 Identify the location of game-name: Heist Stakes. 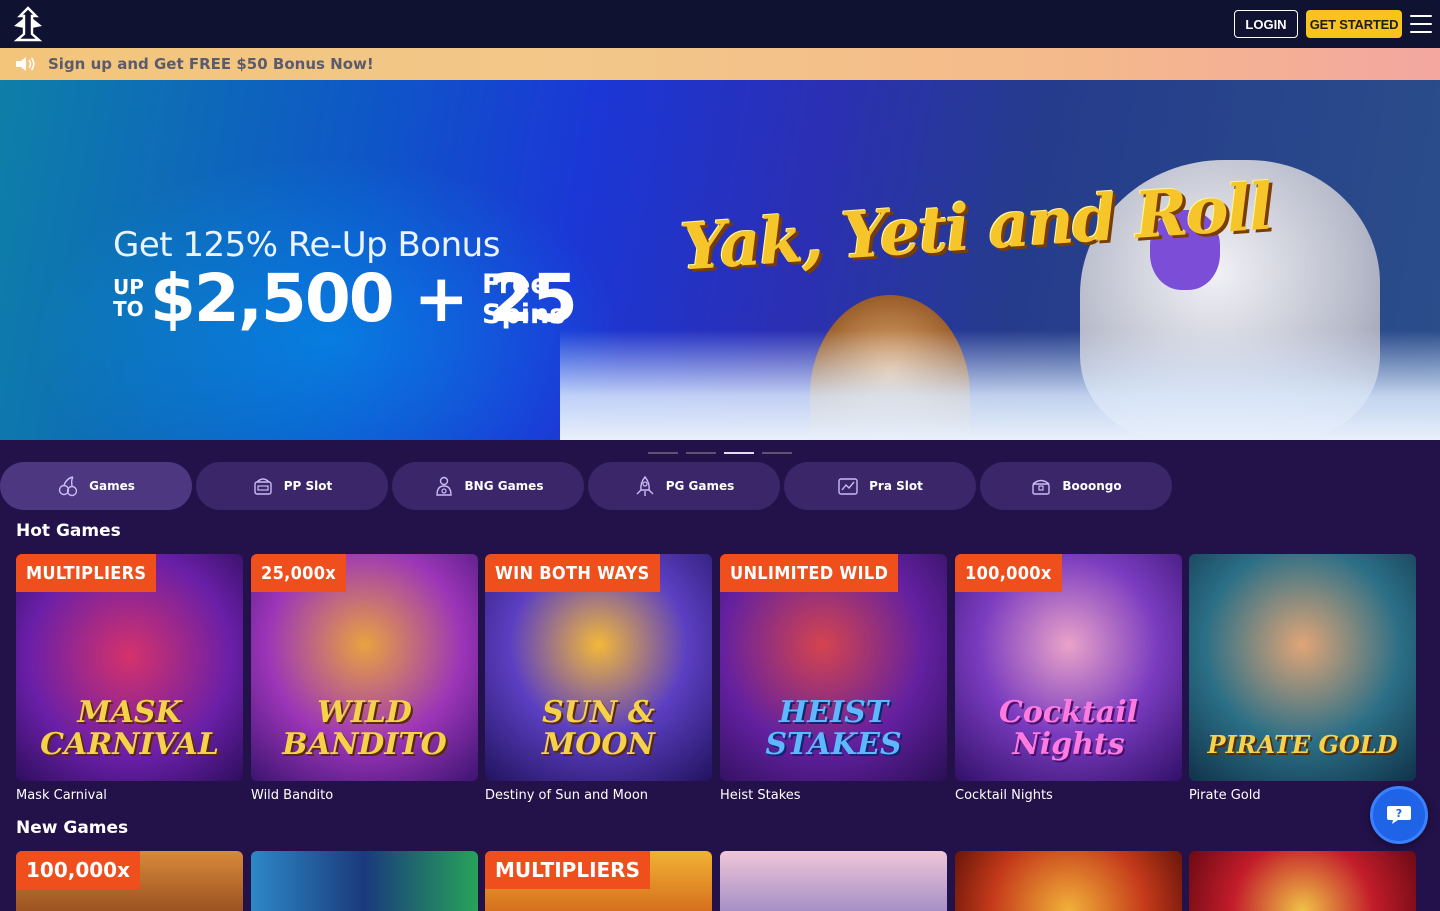
(833, 795).